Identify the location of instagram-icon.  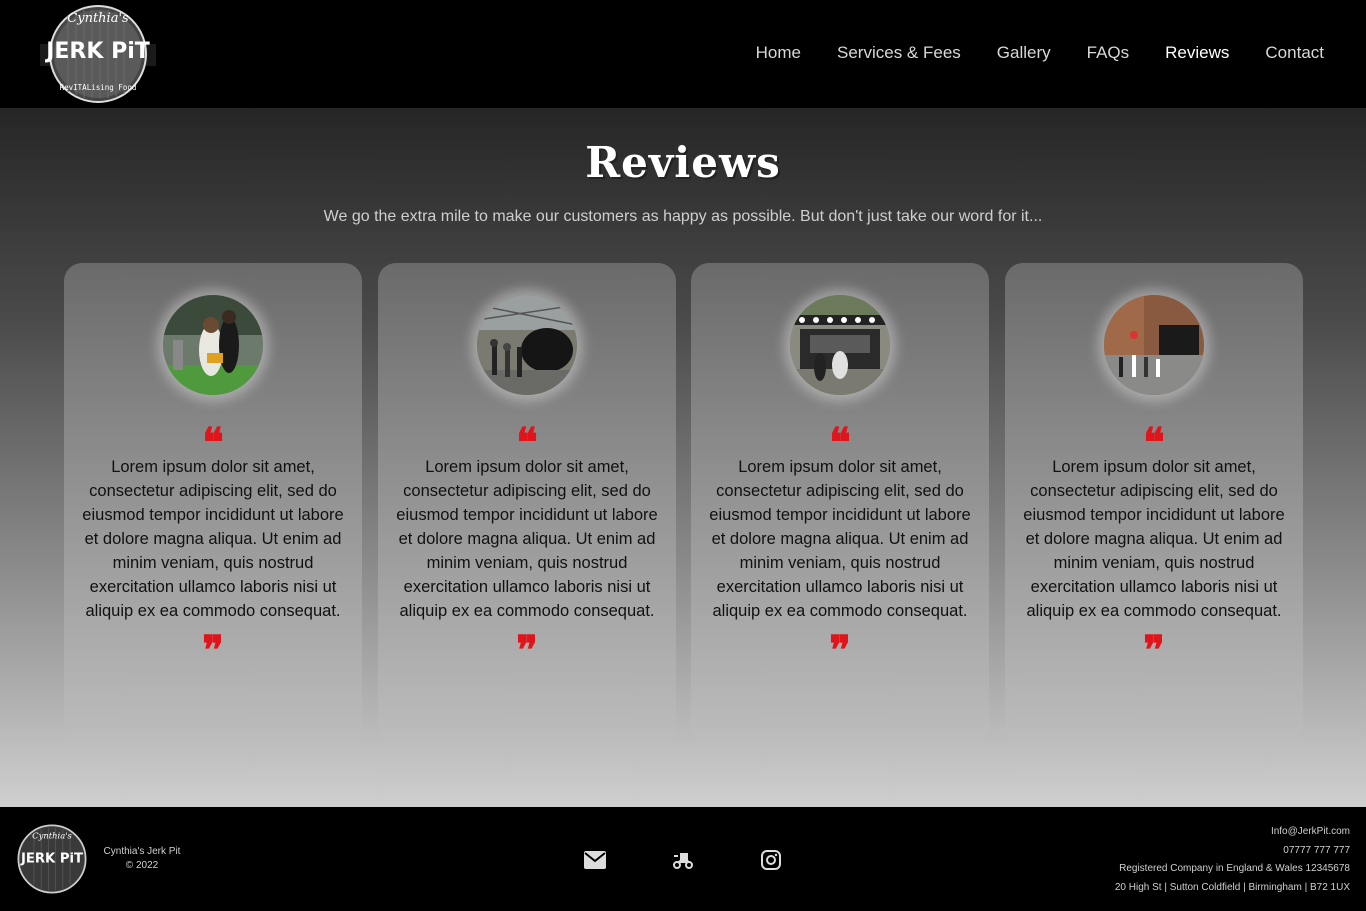
(771, 860).